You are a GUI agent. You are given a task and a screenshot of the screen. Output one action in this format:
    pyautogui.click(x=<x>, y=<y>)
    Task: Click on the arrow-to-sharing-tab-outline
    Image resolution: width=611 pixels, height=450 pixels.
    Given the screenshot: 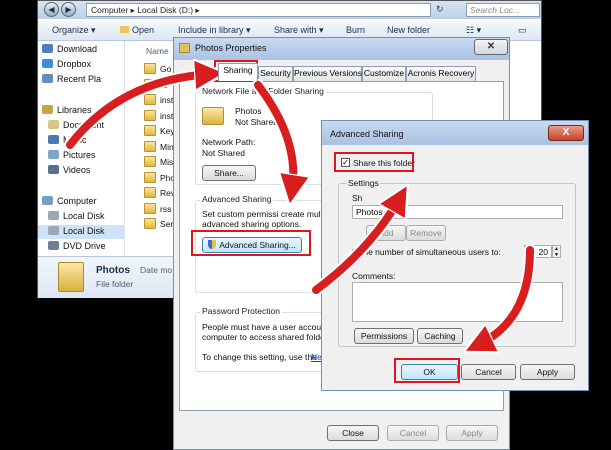 What is the action you would take?
    pyautogui.click(x=140, y=109)
    